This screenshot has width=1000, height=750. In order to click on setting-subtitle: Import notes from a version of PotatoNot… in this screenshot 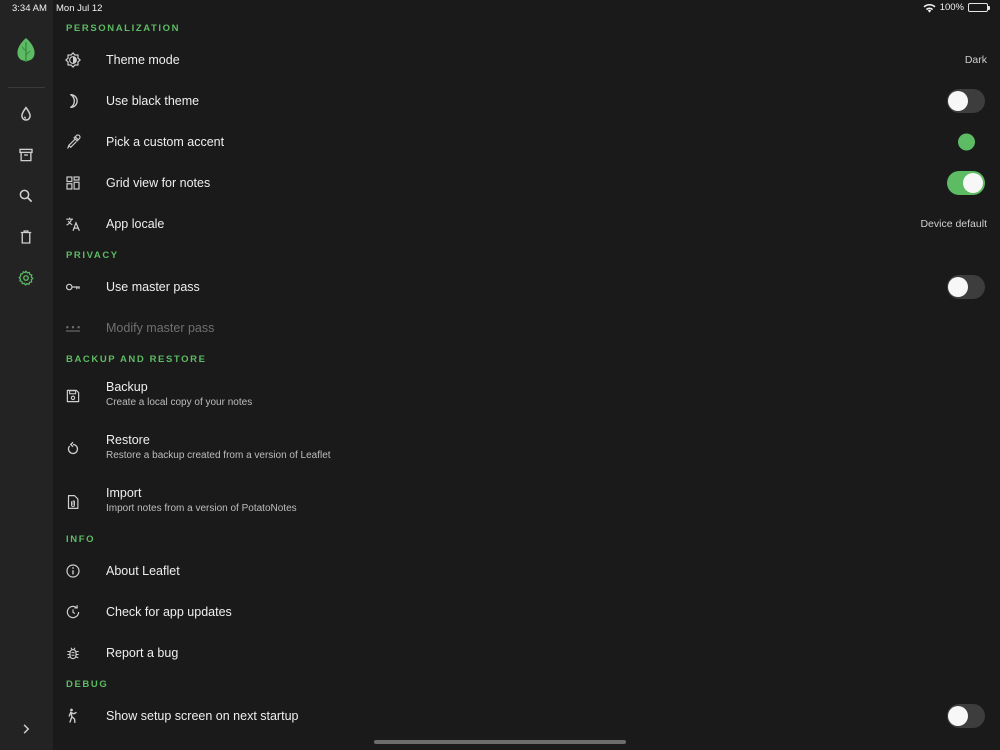, I will do `click(201, 508)`.